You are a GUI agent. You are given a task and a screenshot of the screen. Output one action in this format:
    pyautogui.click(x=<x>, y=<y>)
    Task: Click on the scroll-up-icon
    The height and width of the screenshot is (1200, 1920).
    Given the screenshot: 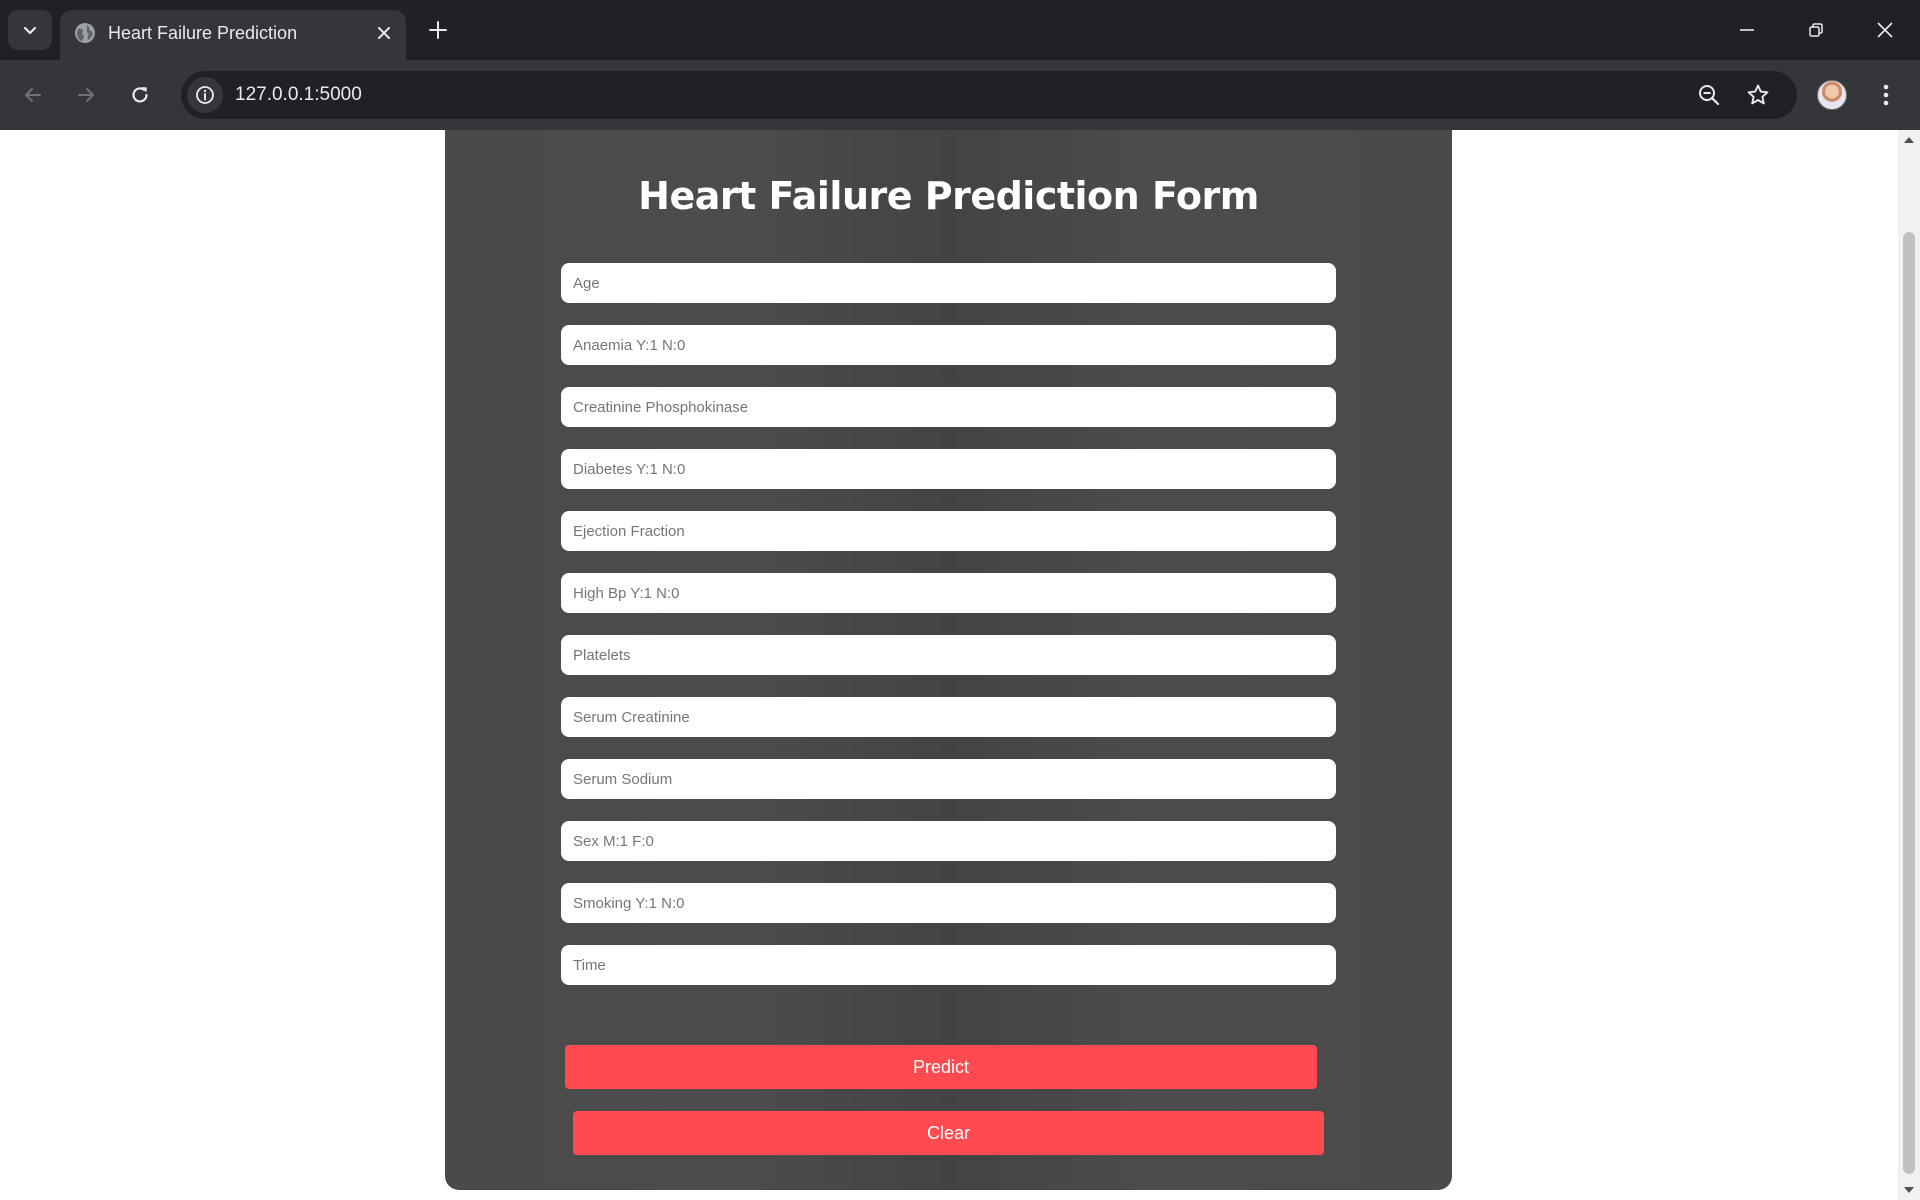 What is the action you would take?
    pyautogui.click(x=1909, y=140)
    